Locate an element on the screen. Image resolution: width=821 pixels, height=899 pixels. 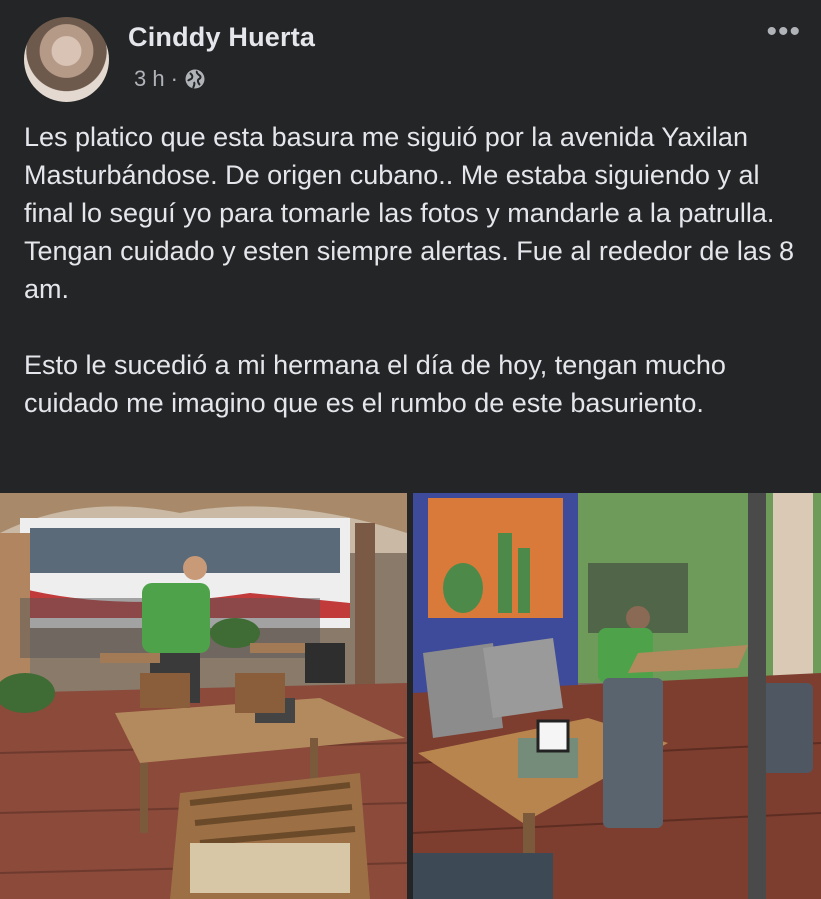
author-name: Cinddy Huerta is located at coordinates (221, 37).